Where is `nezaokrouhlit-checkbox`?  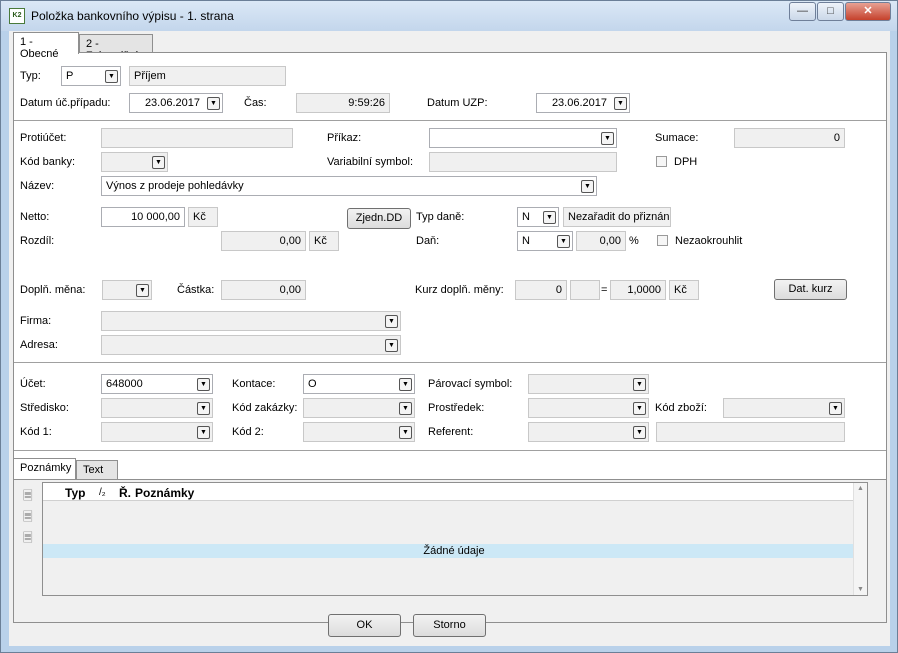 nezaokrouhlit-checkbox is located at coordinates (662, 240).